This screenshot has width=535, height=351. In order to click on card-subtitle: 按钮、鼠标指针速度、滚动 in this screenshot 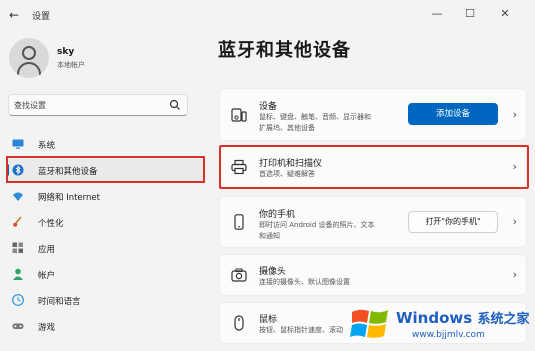, I will do `click(301, 330)`.